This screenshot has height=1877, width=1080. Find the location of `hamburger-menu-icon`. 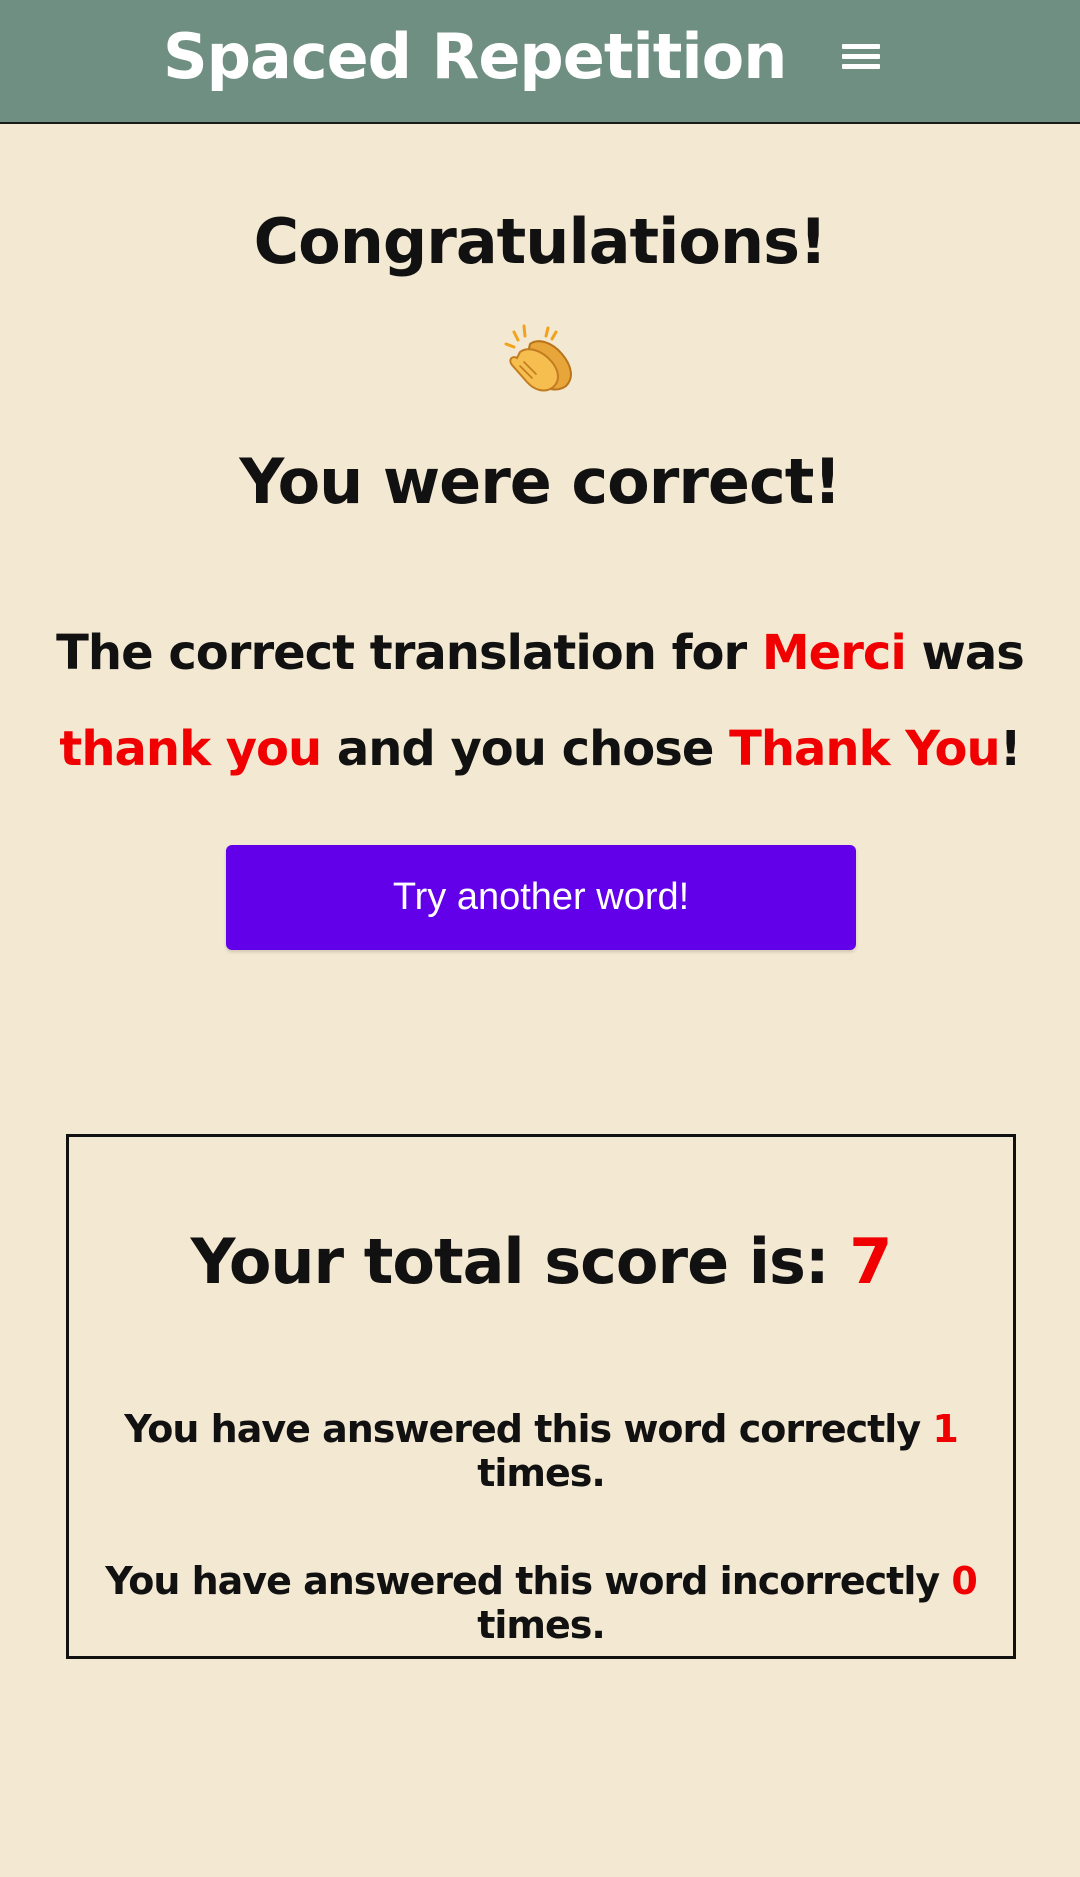

hamburger-menu-icon is located at coordinates (861, 57).